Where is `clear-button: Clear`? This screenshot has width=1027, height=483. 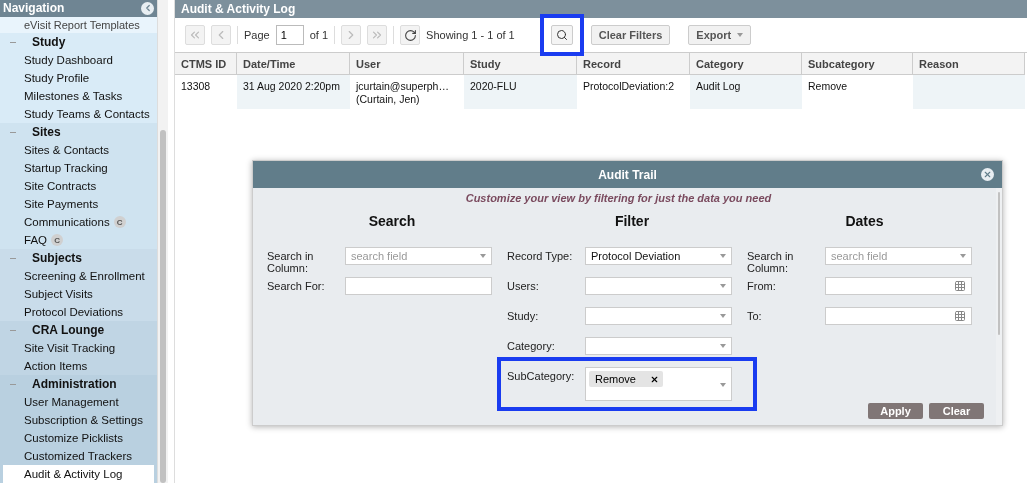
clear-button: Clear is located at coordinates (956, 411).